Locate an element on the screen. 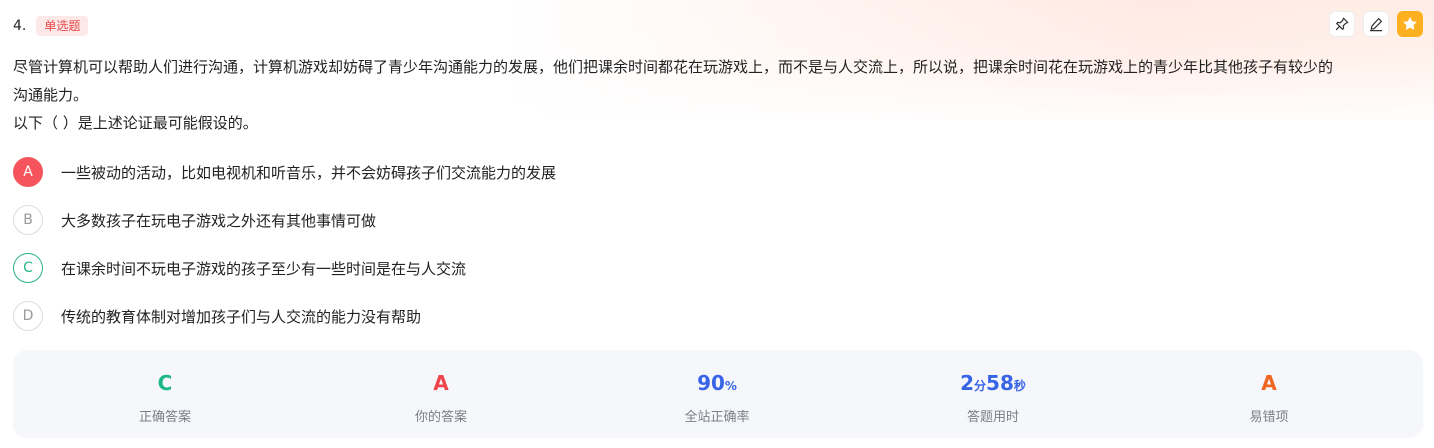  time-used-value: 2分58秒 is located at coordinates (993, 383).